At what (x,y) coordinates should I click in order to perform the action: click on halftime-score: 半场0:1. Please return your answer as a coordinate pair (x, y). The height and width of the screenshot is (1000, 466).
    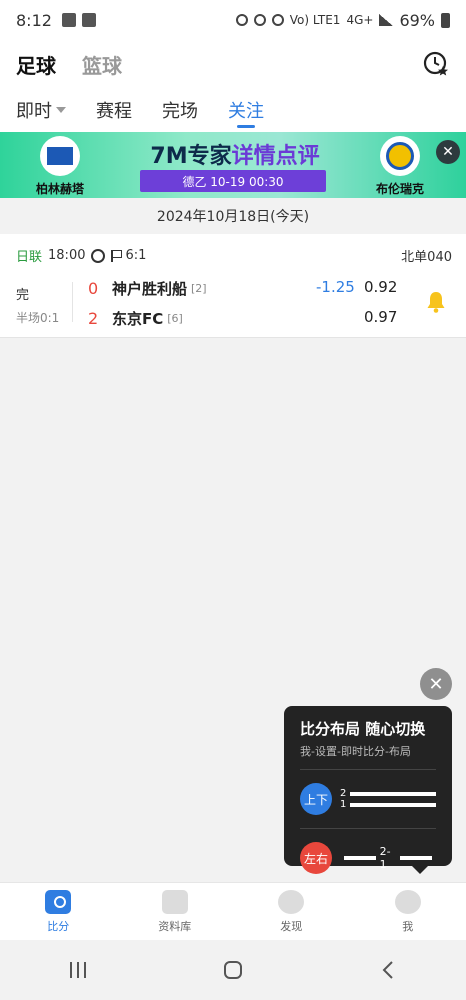
    Looking at the image, I should click on (38, 318).